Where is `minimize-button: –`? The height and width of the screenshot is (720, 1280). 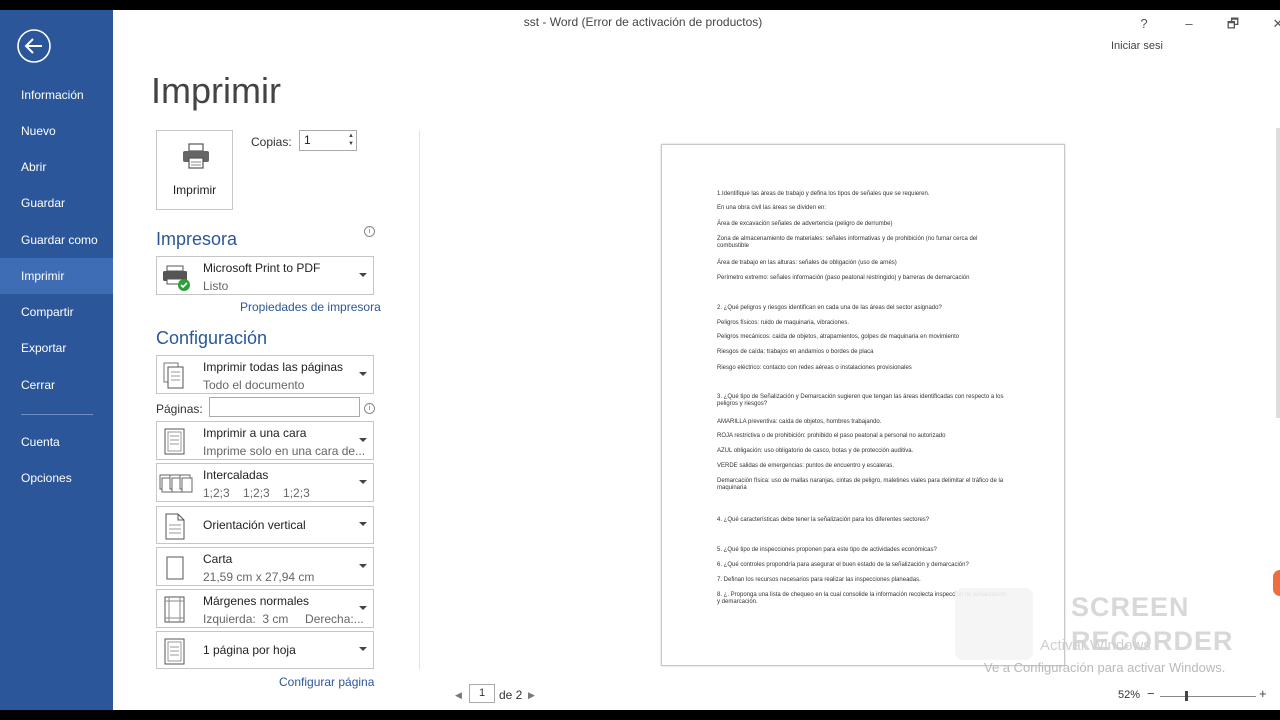 minimize-button: – is located at coordinates (1189, 24).